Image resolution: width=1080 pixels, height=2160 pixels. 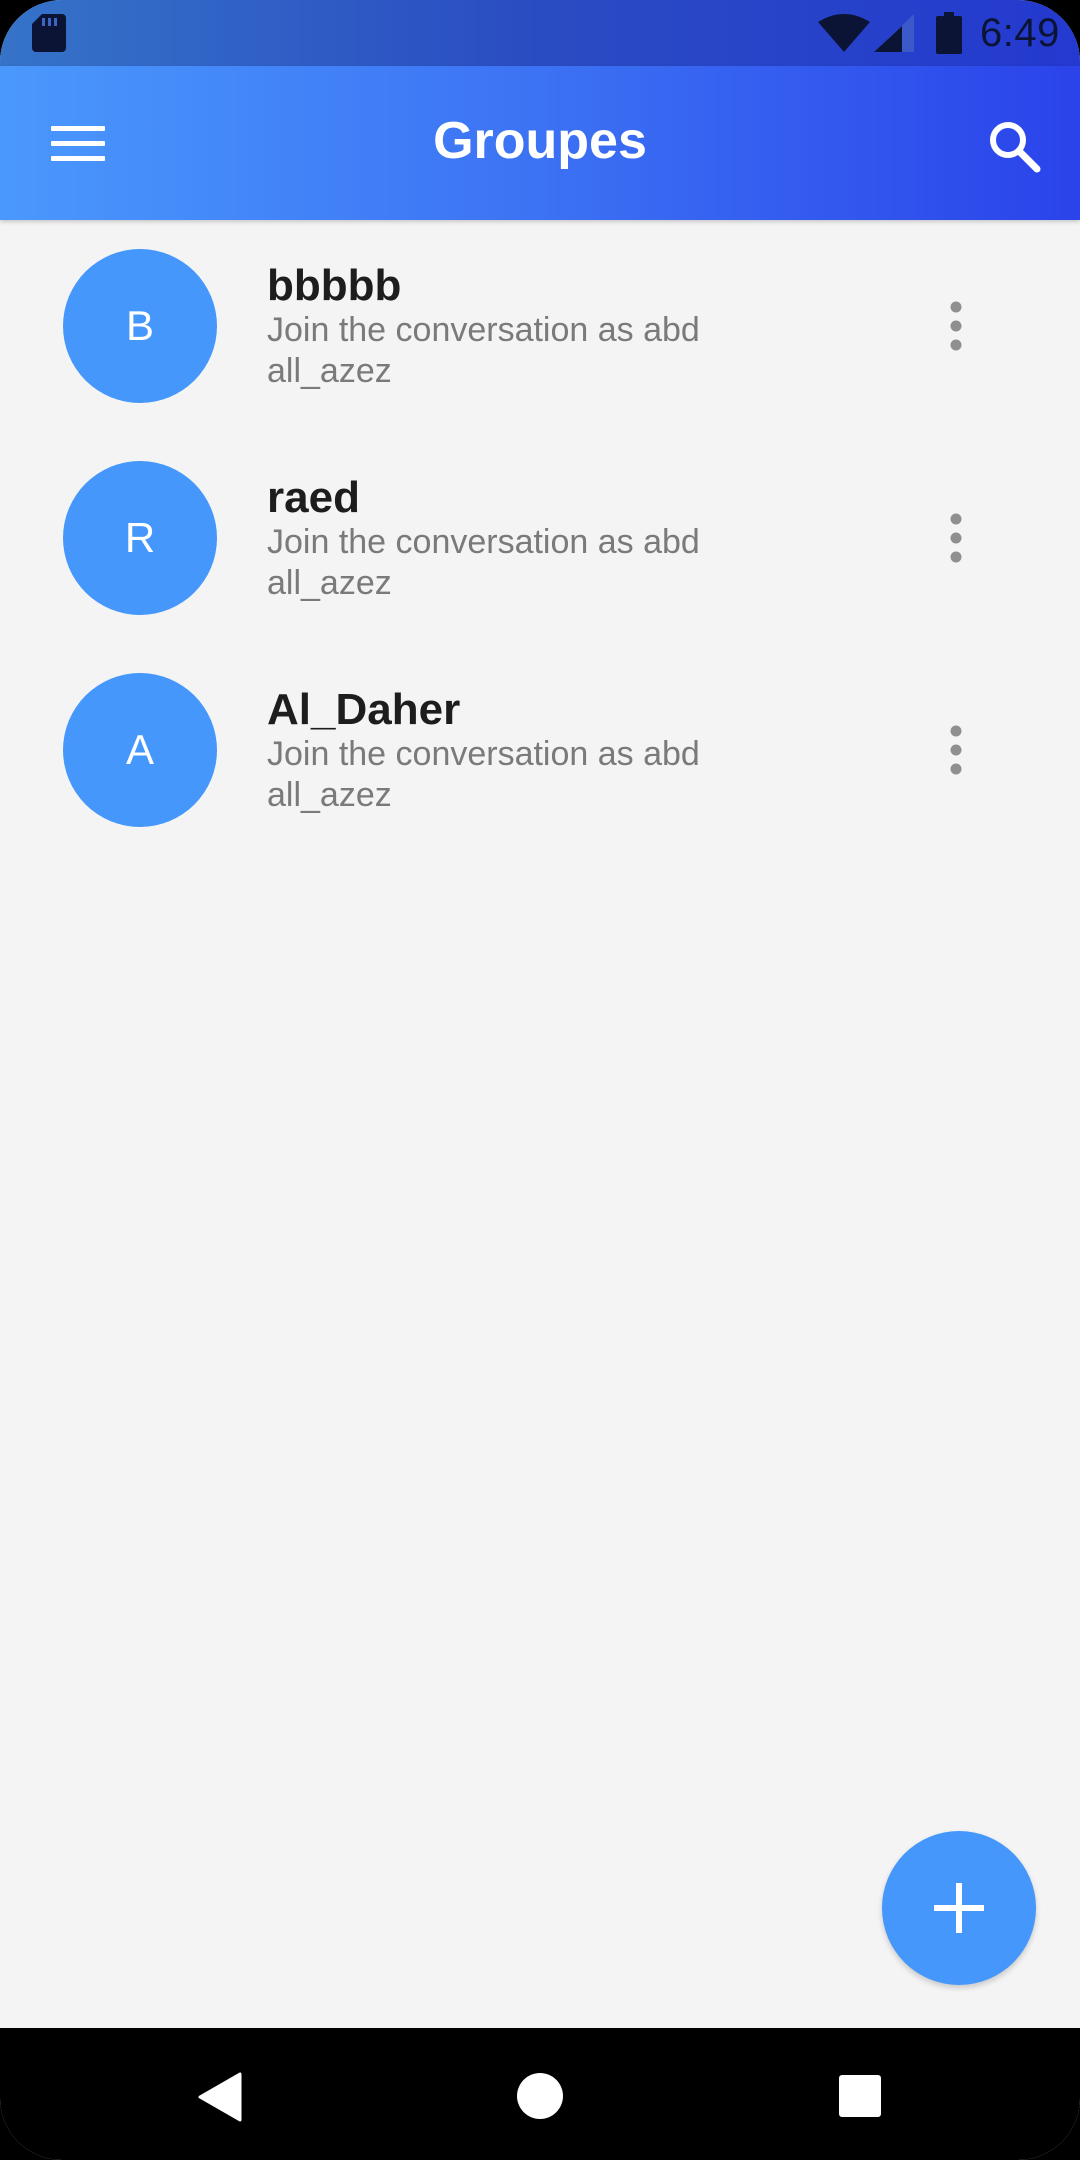 I want to click on navigation-bar, so click(x=540, y=2094).